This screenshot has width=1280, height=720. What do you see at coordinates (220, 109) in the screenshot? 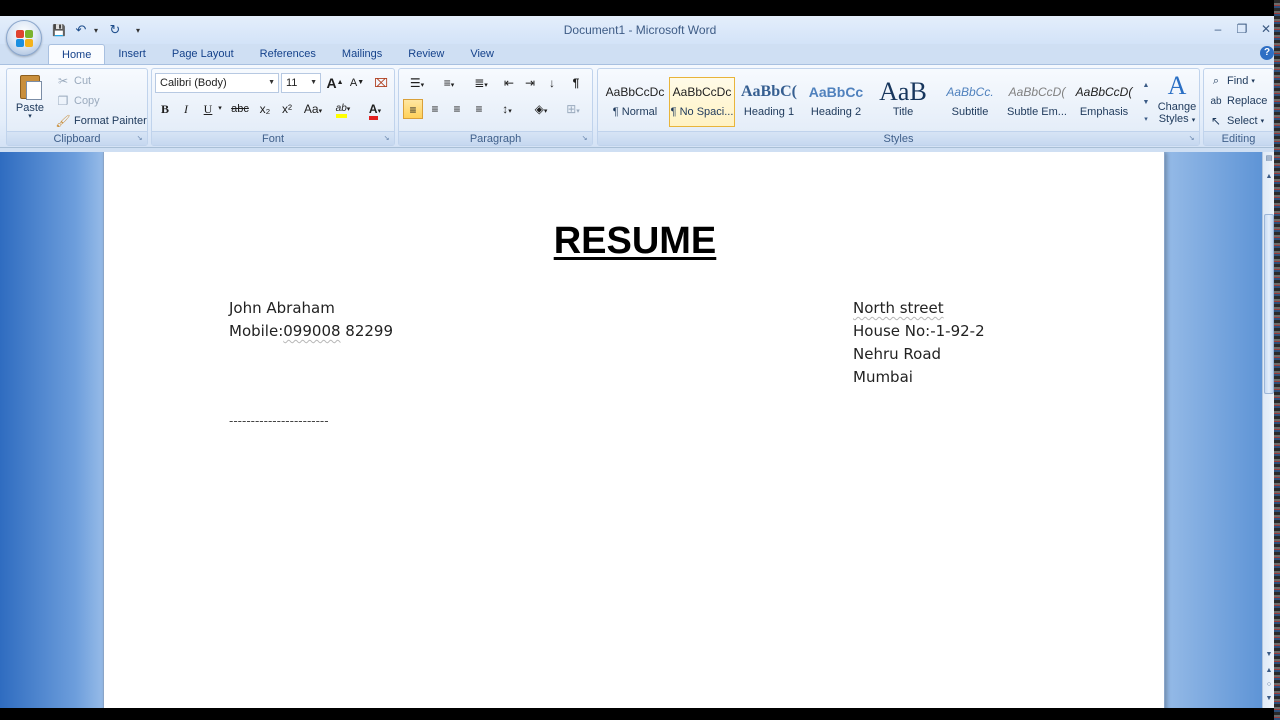
I see `underline-dropdown-icon: ▾` at bounding box center [220, 109].